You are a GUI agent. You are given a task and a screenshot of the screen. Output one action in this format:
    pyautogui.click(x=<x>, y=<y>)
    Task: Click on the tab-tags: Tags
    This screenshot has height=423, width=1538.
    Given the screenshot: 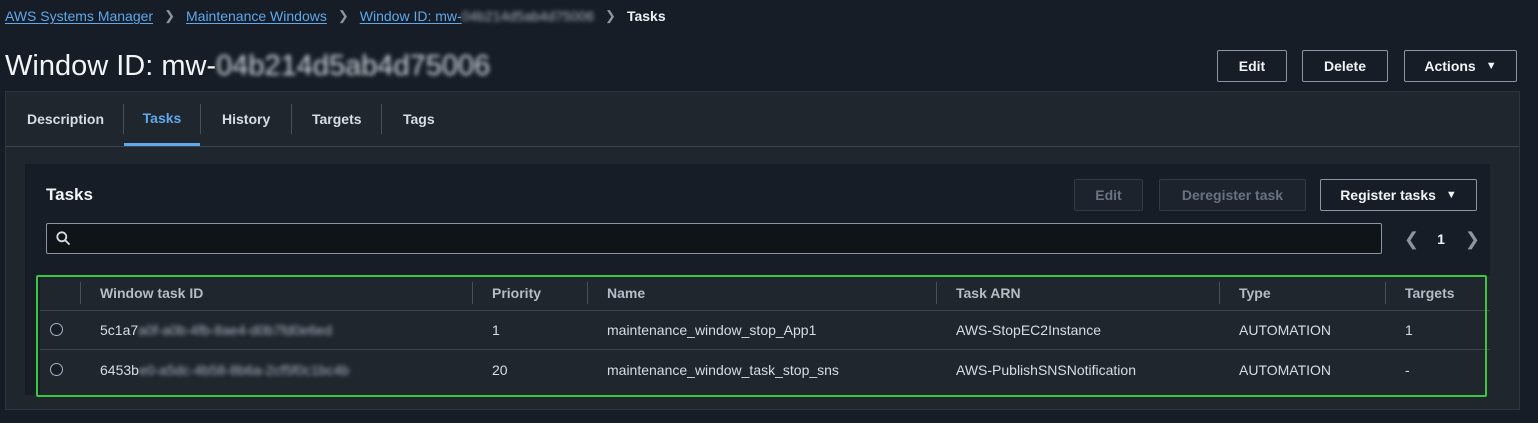 What is the action you would take?
    pyautogui.click(x=419, y=119)
    